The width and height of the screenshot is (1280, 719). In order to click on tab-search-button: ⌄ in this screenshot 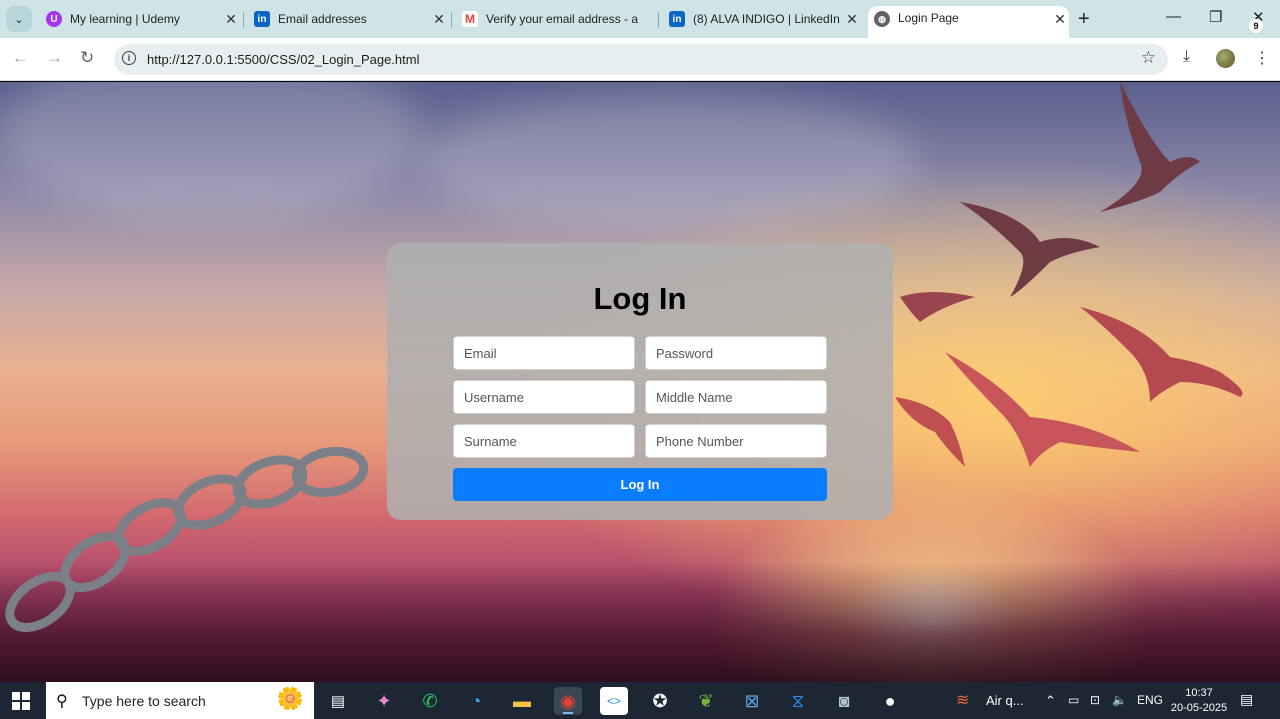, I will do `click(19, 19)`.